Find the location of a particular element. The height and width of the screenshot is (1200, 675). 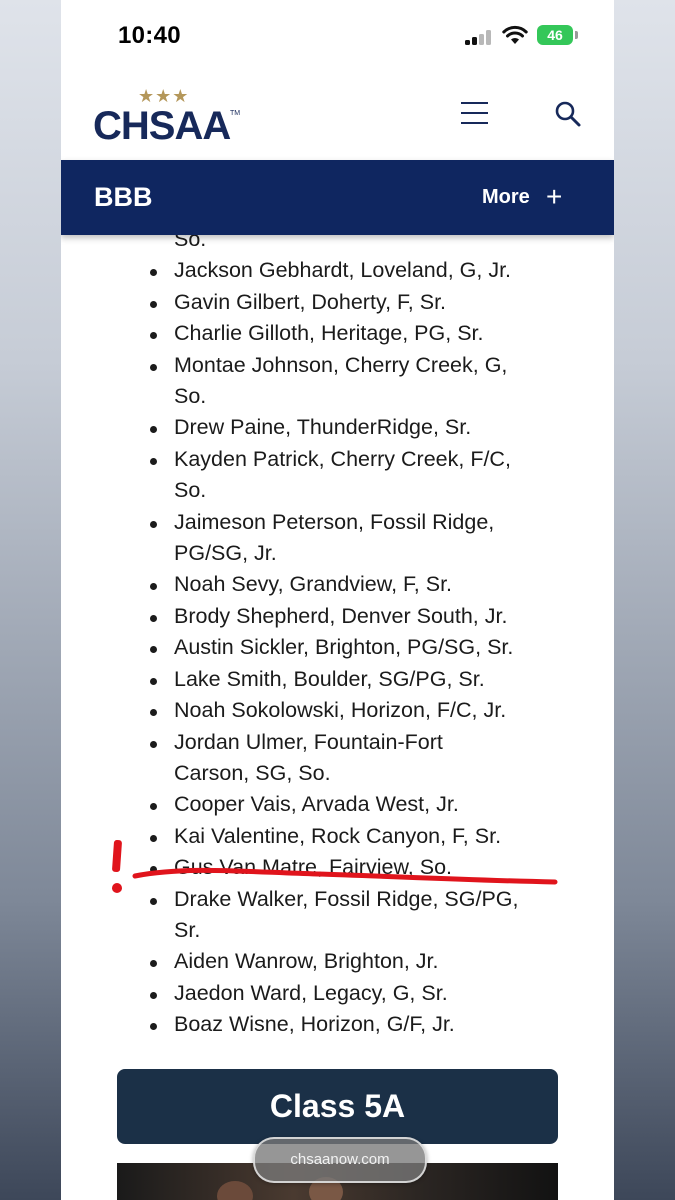

list-item: Gavin Gilbert, Doherty, F, Sr. is located at coordinates (337, 302).